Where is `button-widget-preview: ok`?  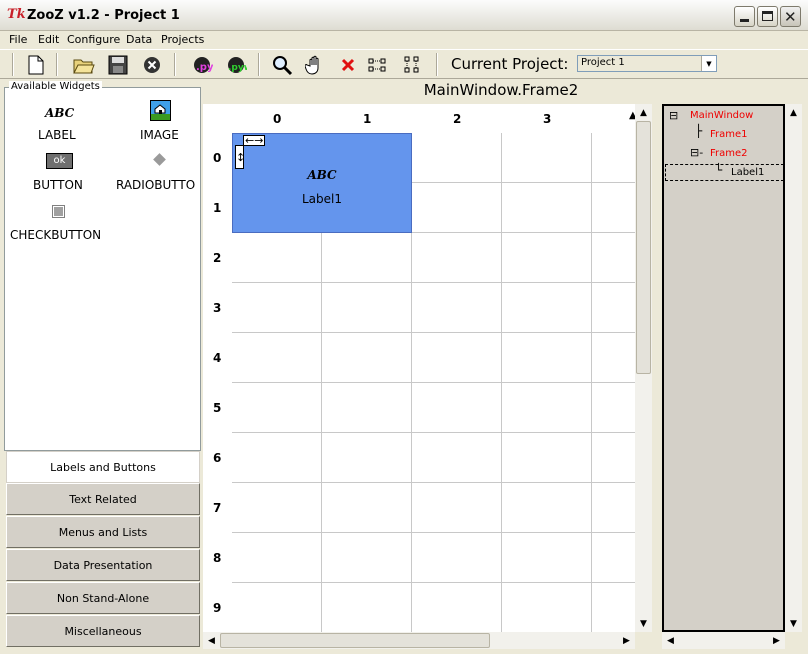 button-widget-preview: ok is located at coordinates (59, 161).